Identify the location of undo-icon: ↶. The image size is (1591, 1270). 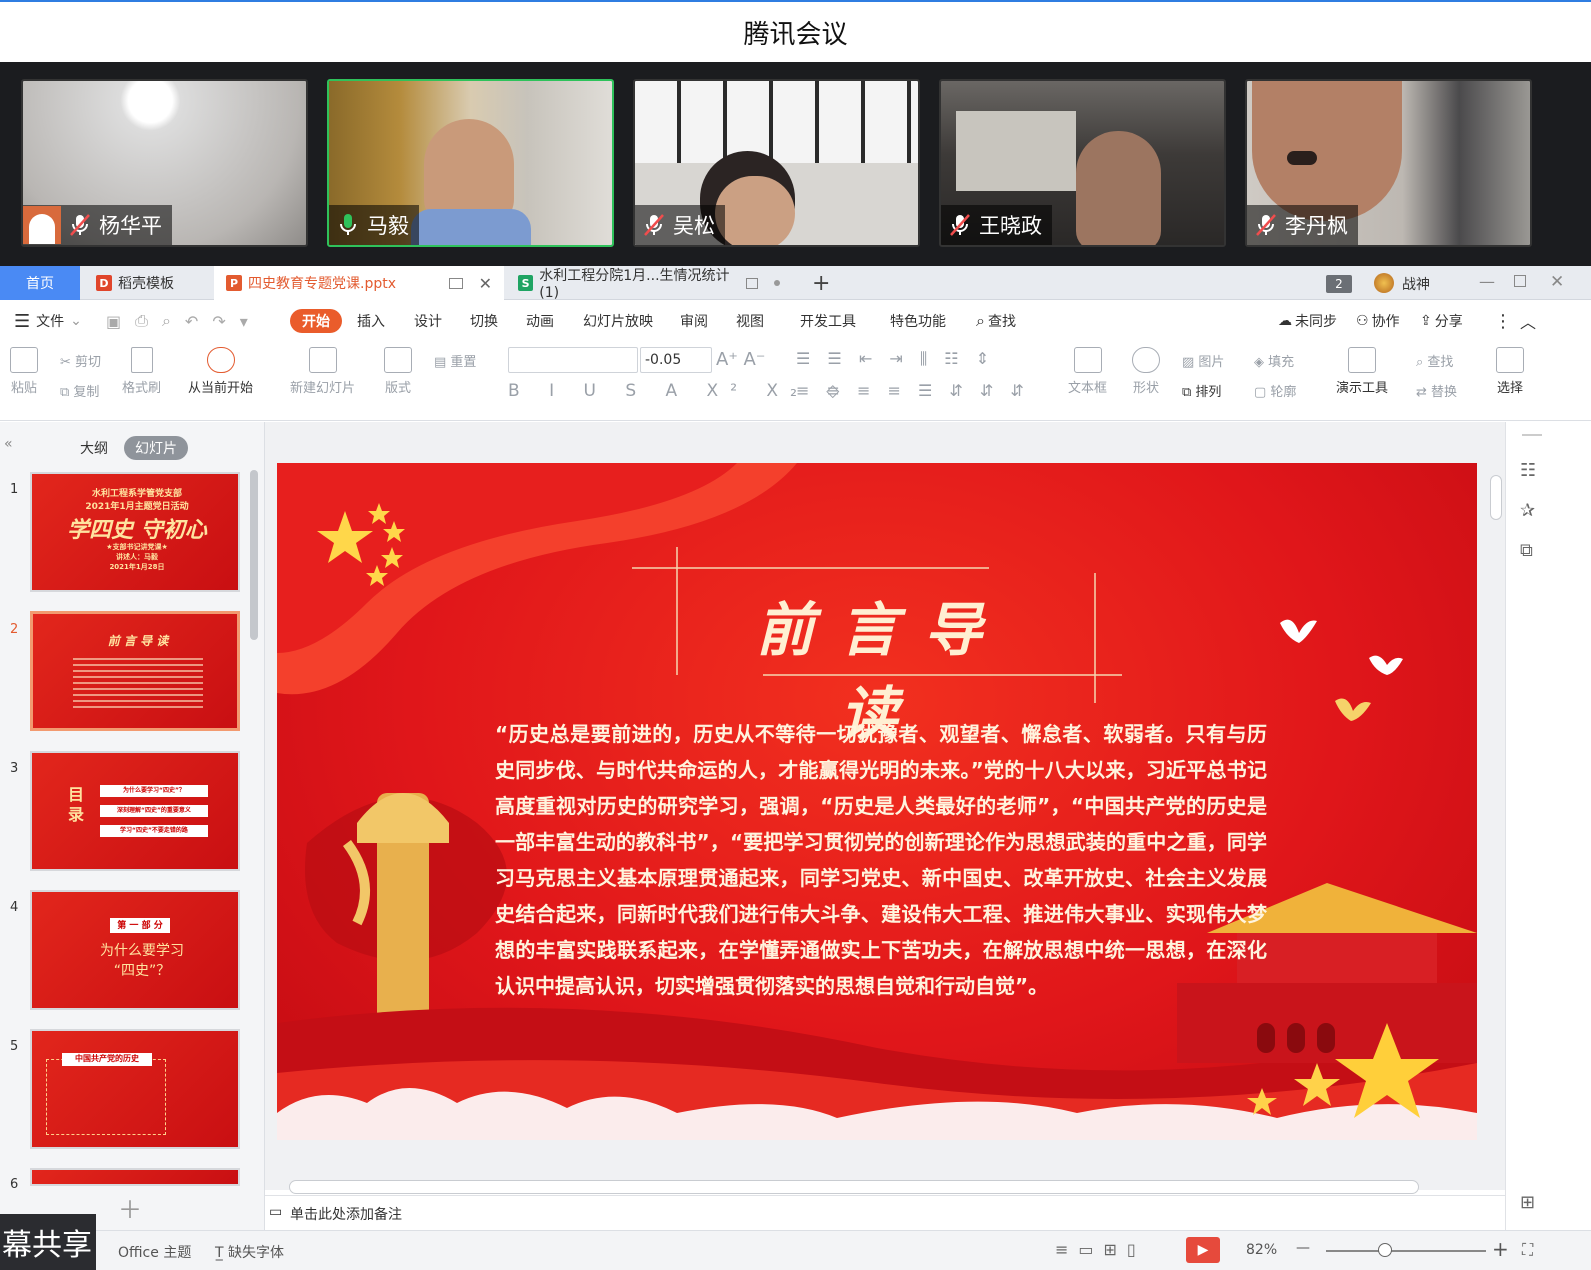
(191, 321).